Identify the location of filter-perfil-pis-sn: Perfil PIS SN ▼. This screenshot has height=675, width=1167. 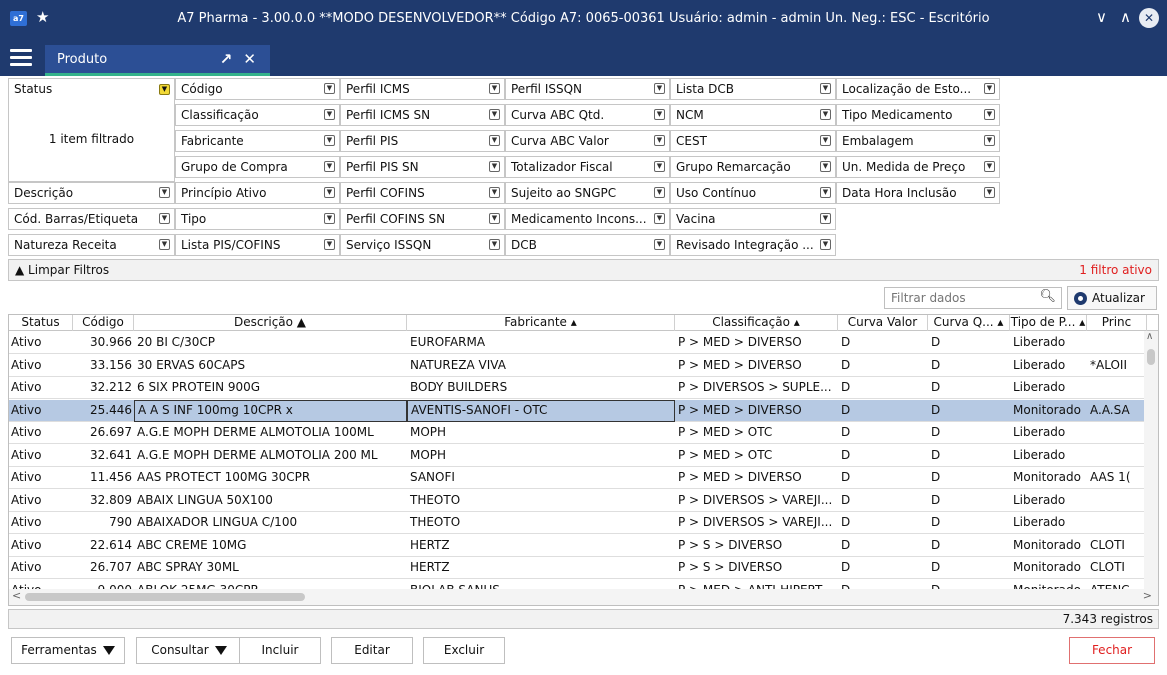
(422, 167).